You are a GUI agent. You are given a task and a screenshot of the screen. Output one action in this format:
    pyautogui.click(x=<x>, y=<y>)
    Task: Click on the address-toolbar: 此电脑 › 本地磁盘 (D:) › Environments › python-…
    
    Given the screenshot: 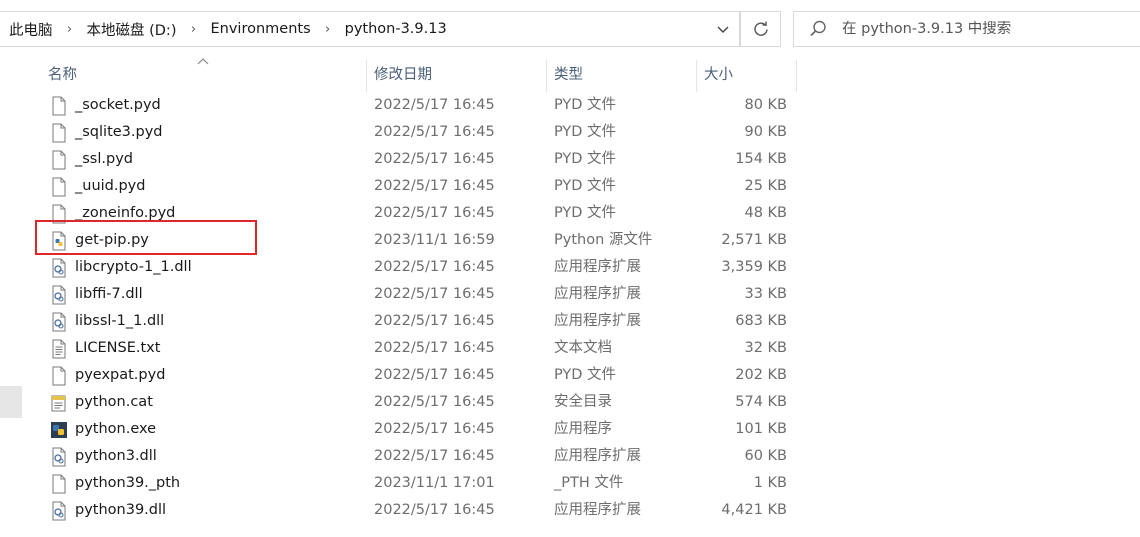 What is the action you would take?
    pyautogui.click(x=570, y=30)
    